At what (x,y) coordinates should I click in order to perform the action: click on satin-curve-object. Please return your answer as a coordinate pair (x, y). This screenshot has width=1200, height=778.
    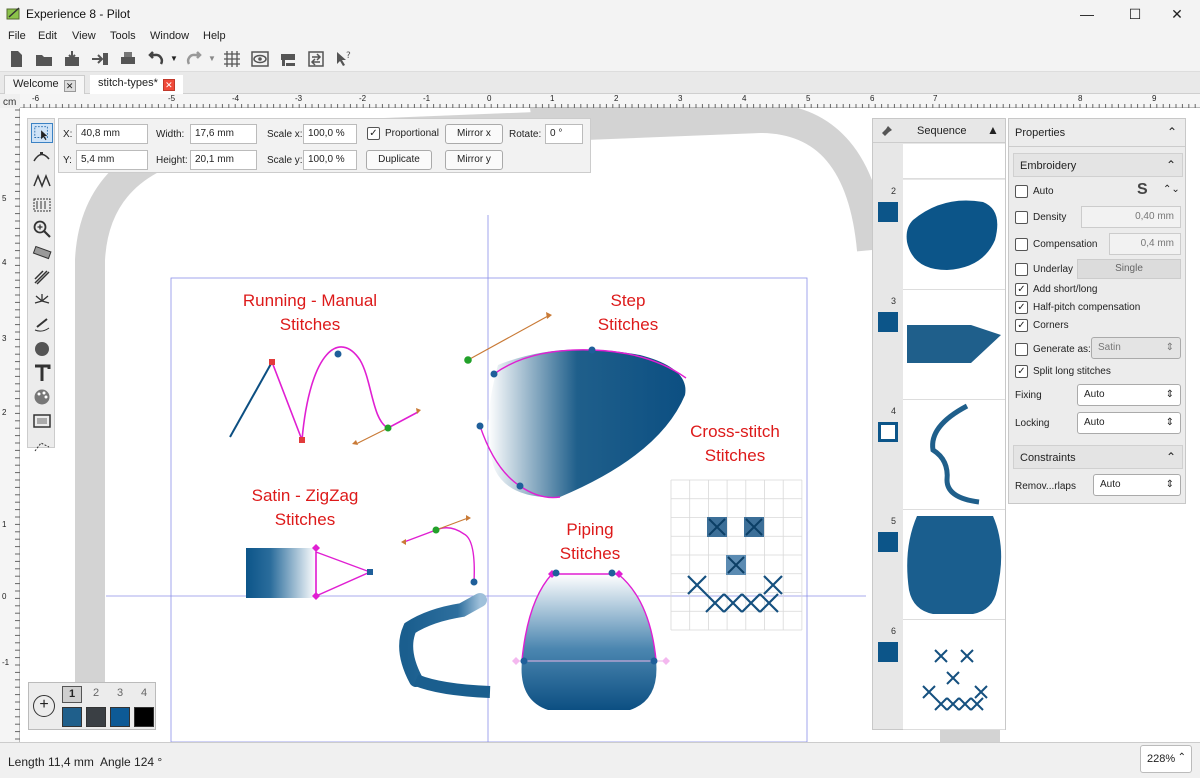
    Looking at the image, I should click on (445, 606).